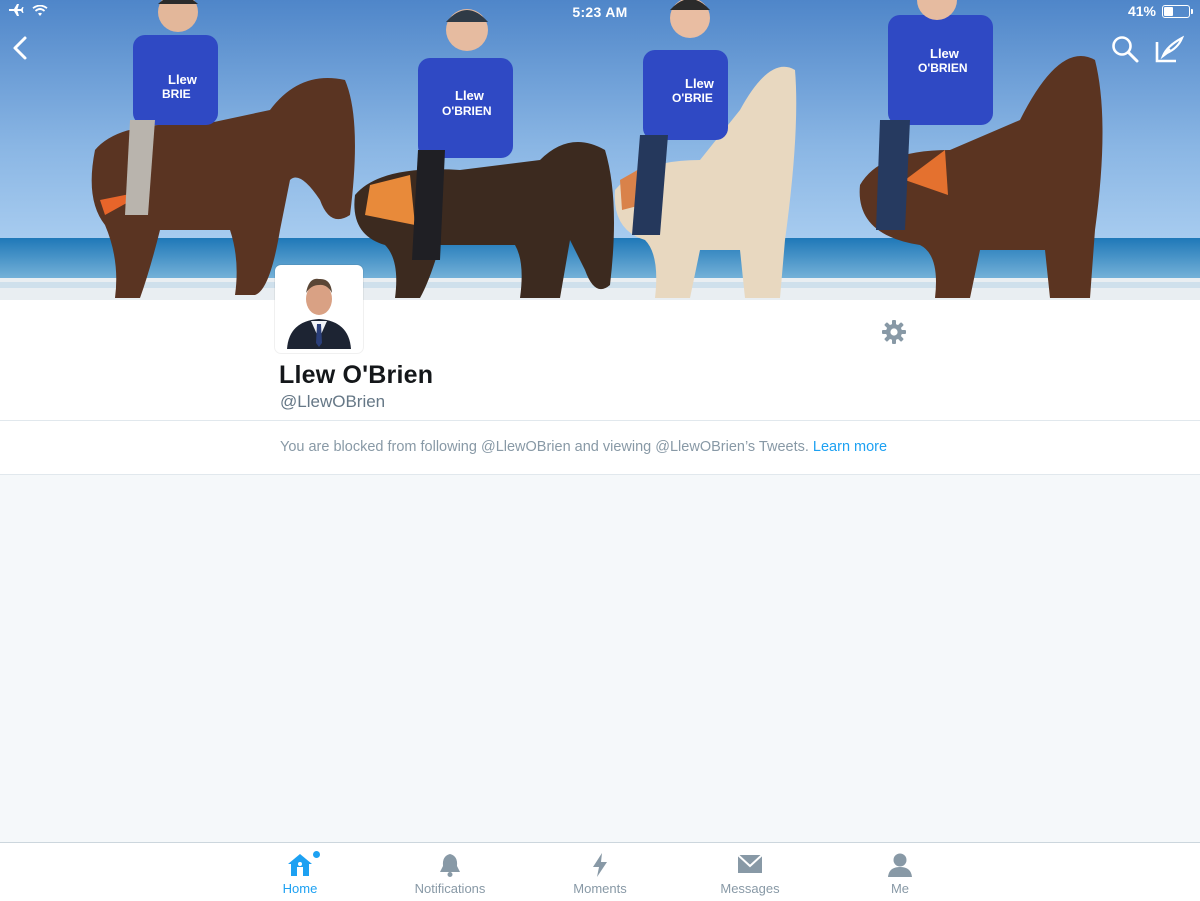  What do you see at coordinates (600, 867) in the screenshot?
I see `lightning-icon` at bounding box center [600, 867].